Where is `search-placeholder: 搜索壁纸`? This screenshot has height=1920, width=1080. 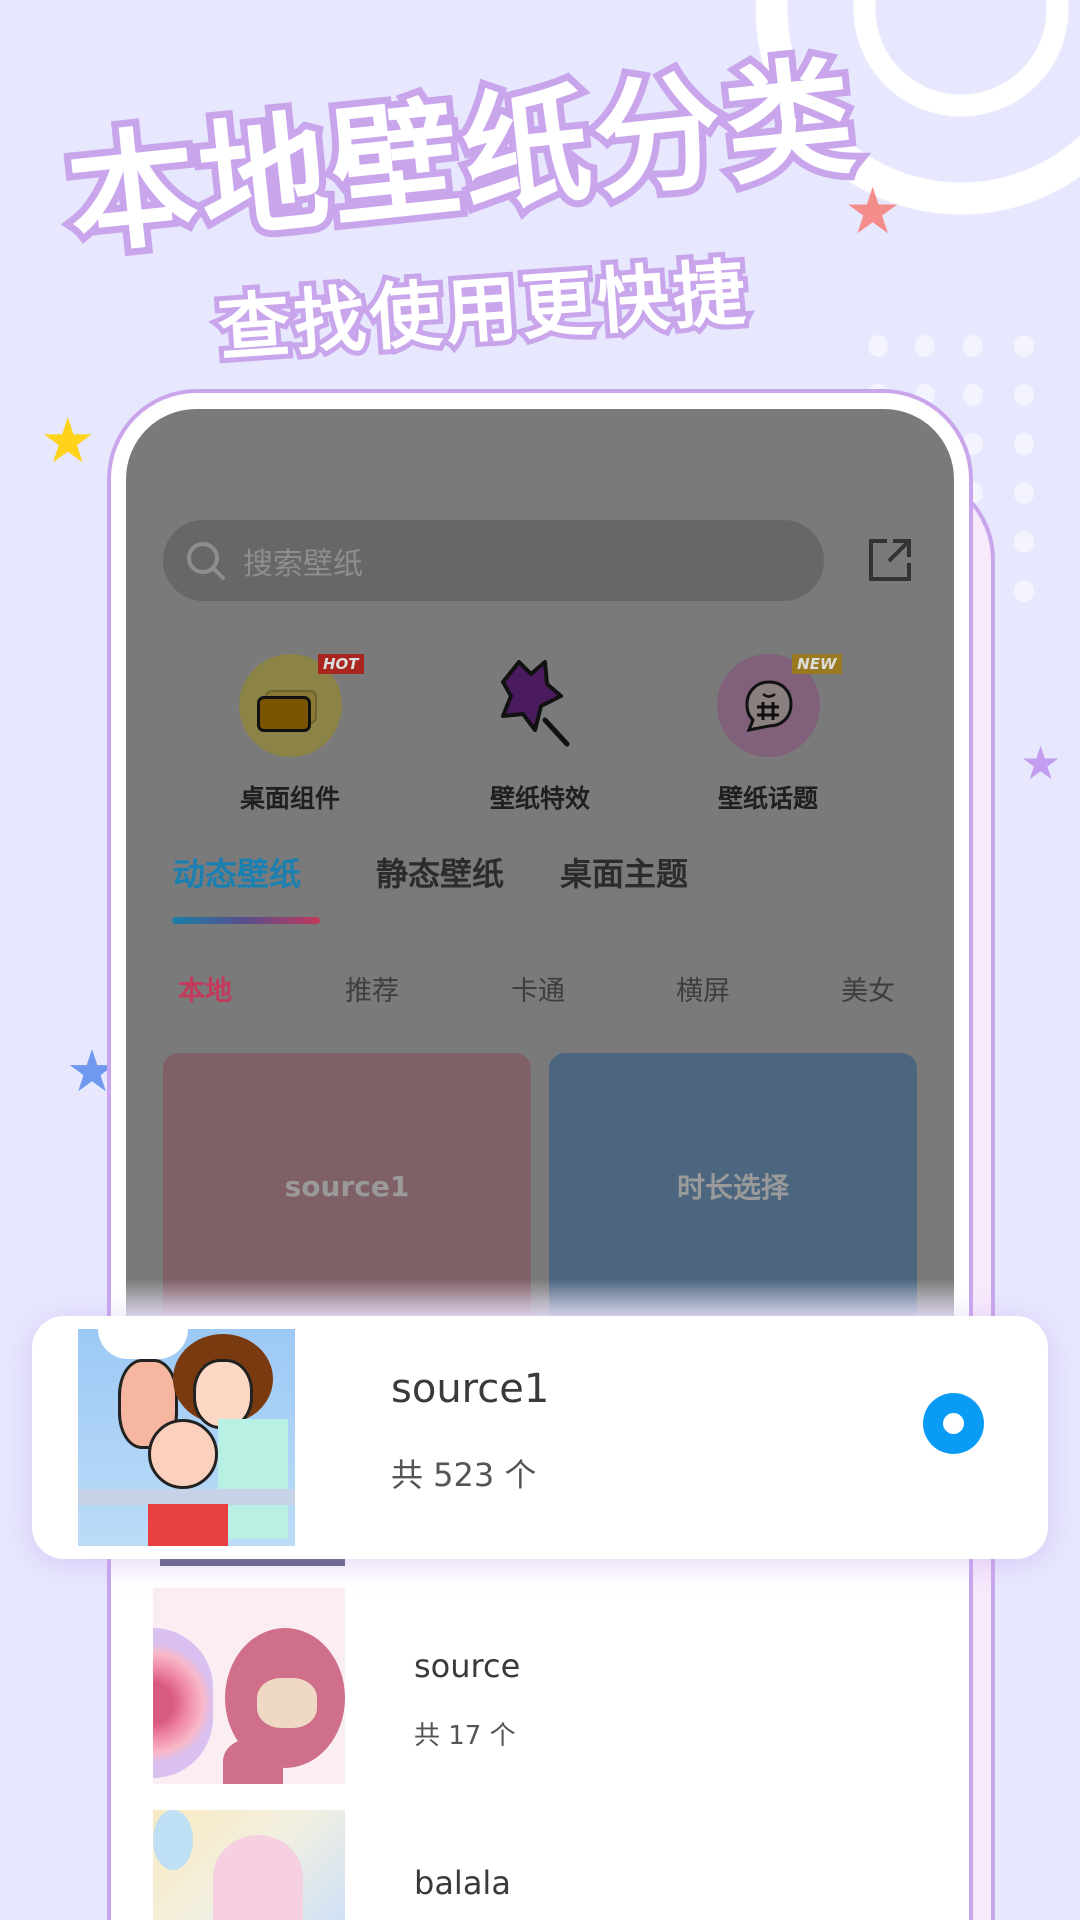
search-placeholder: 搜索壁纸 is located at coordinates (303, 564).